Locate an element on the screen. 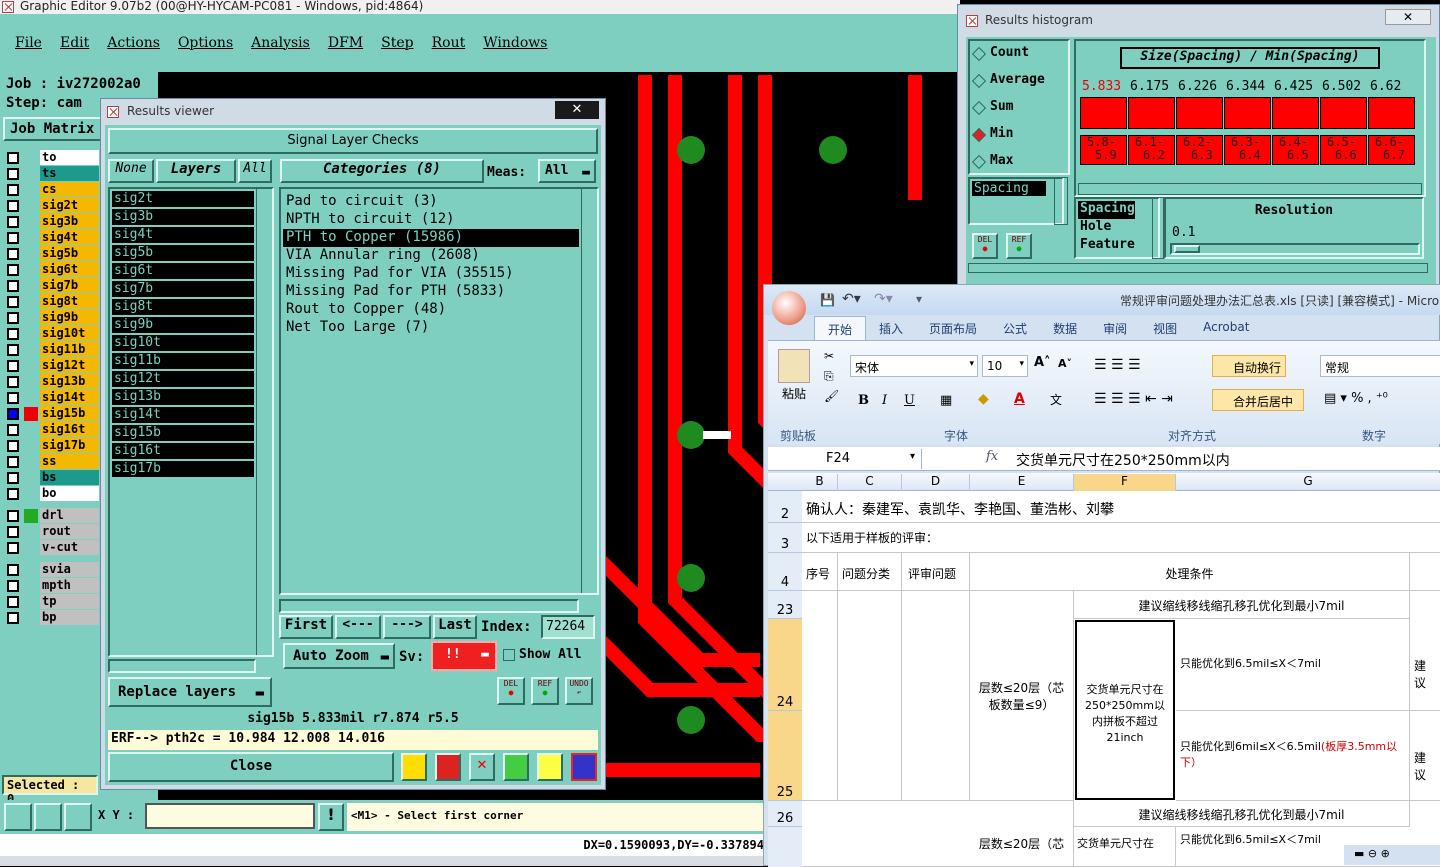  notes-icon is located at coordinates (550, 767).